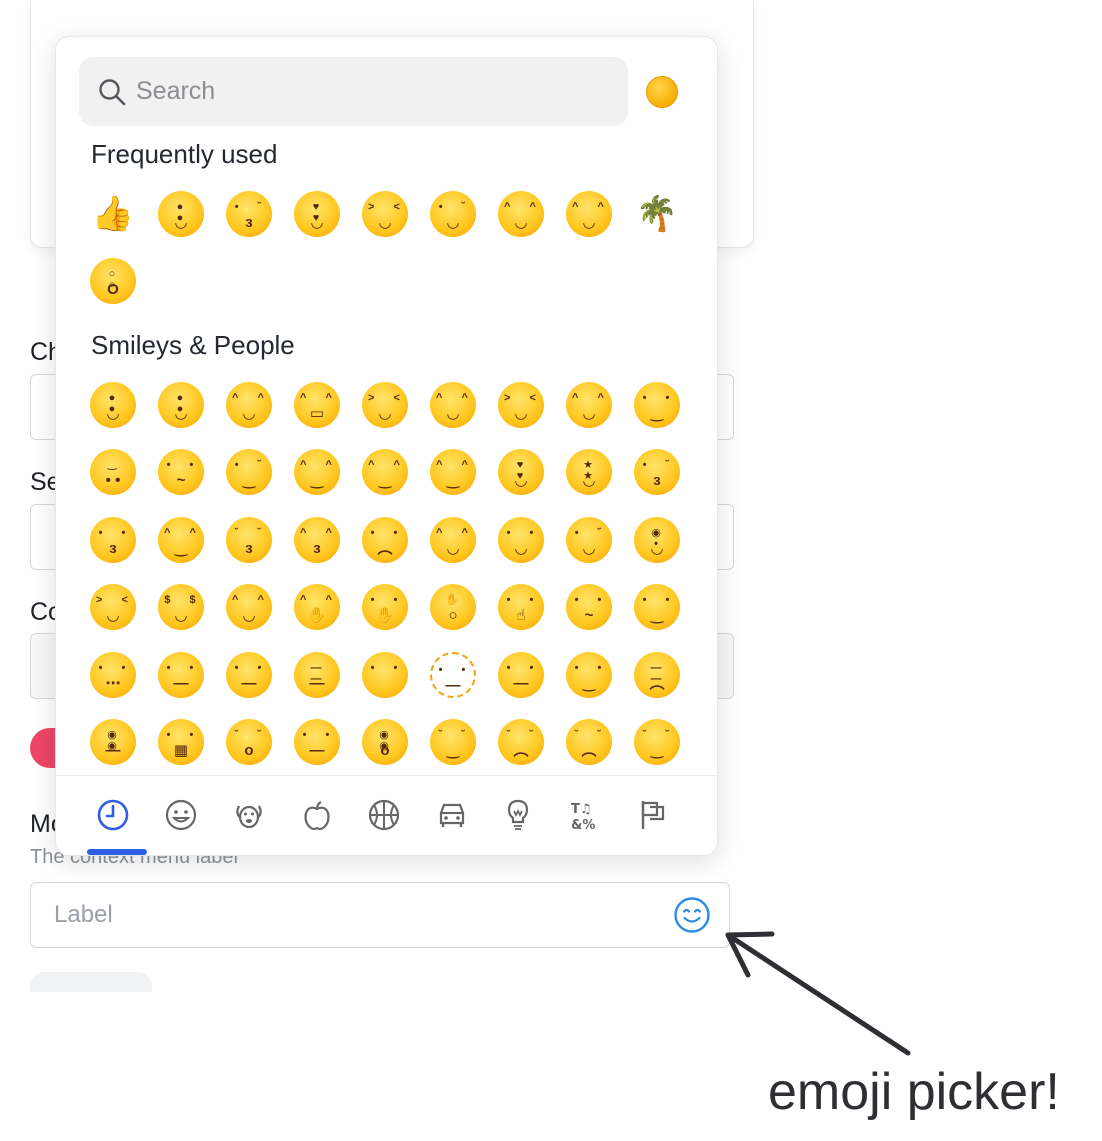  What do you see at coordinates (317, 608) in the screenshot?
I see `emoji-hand-over-mouth: ^ ^ ✋` at bounding box center [317, 608].